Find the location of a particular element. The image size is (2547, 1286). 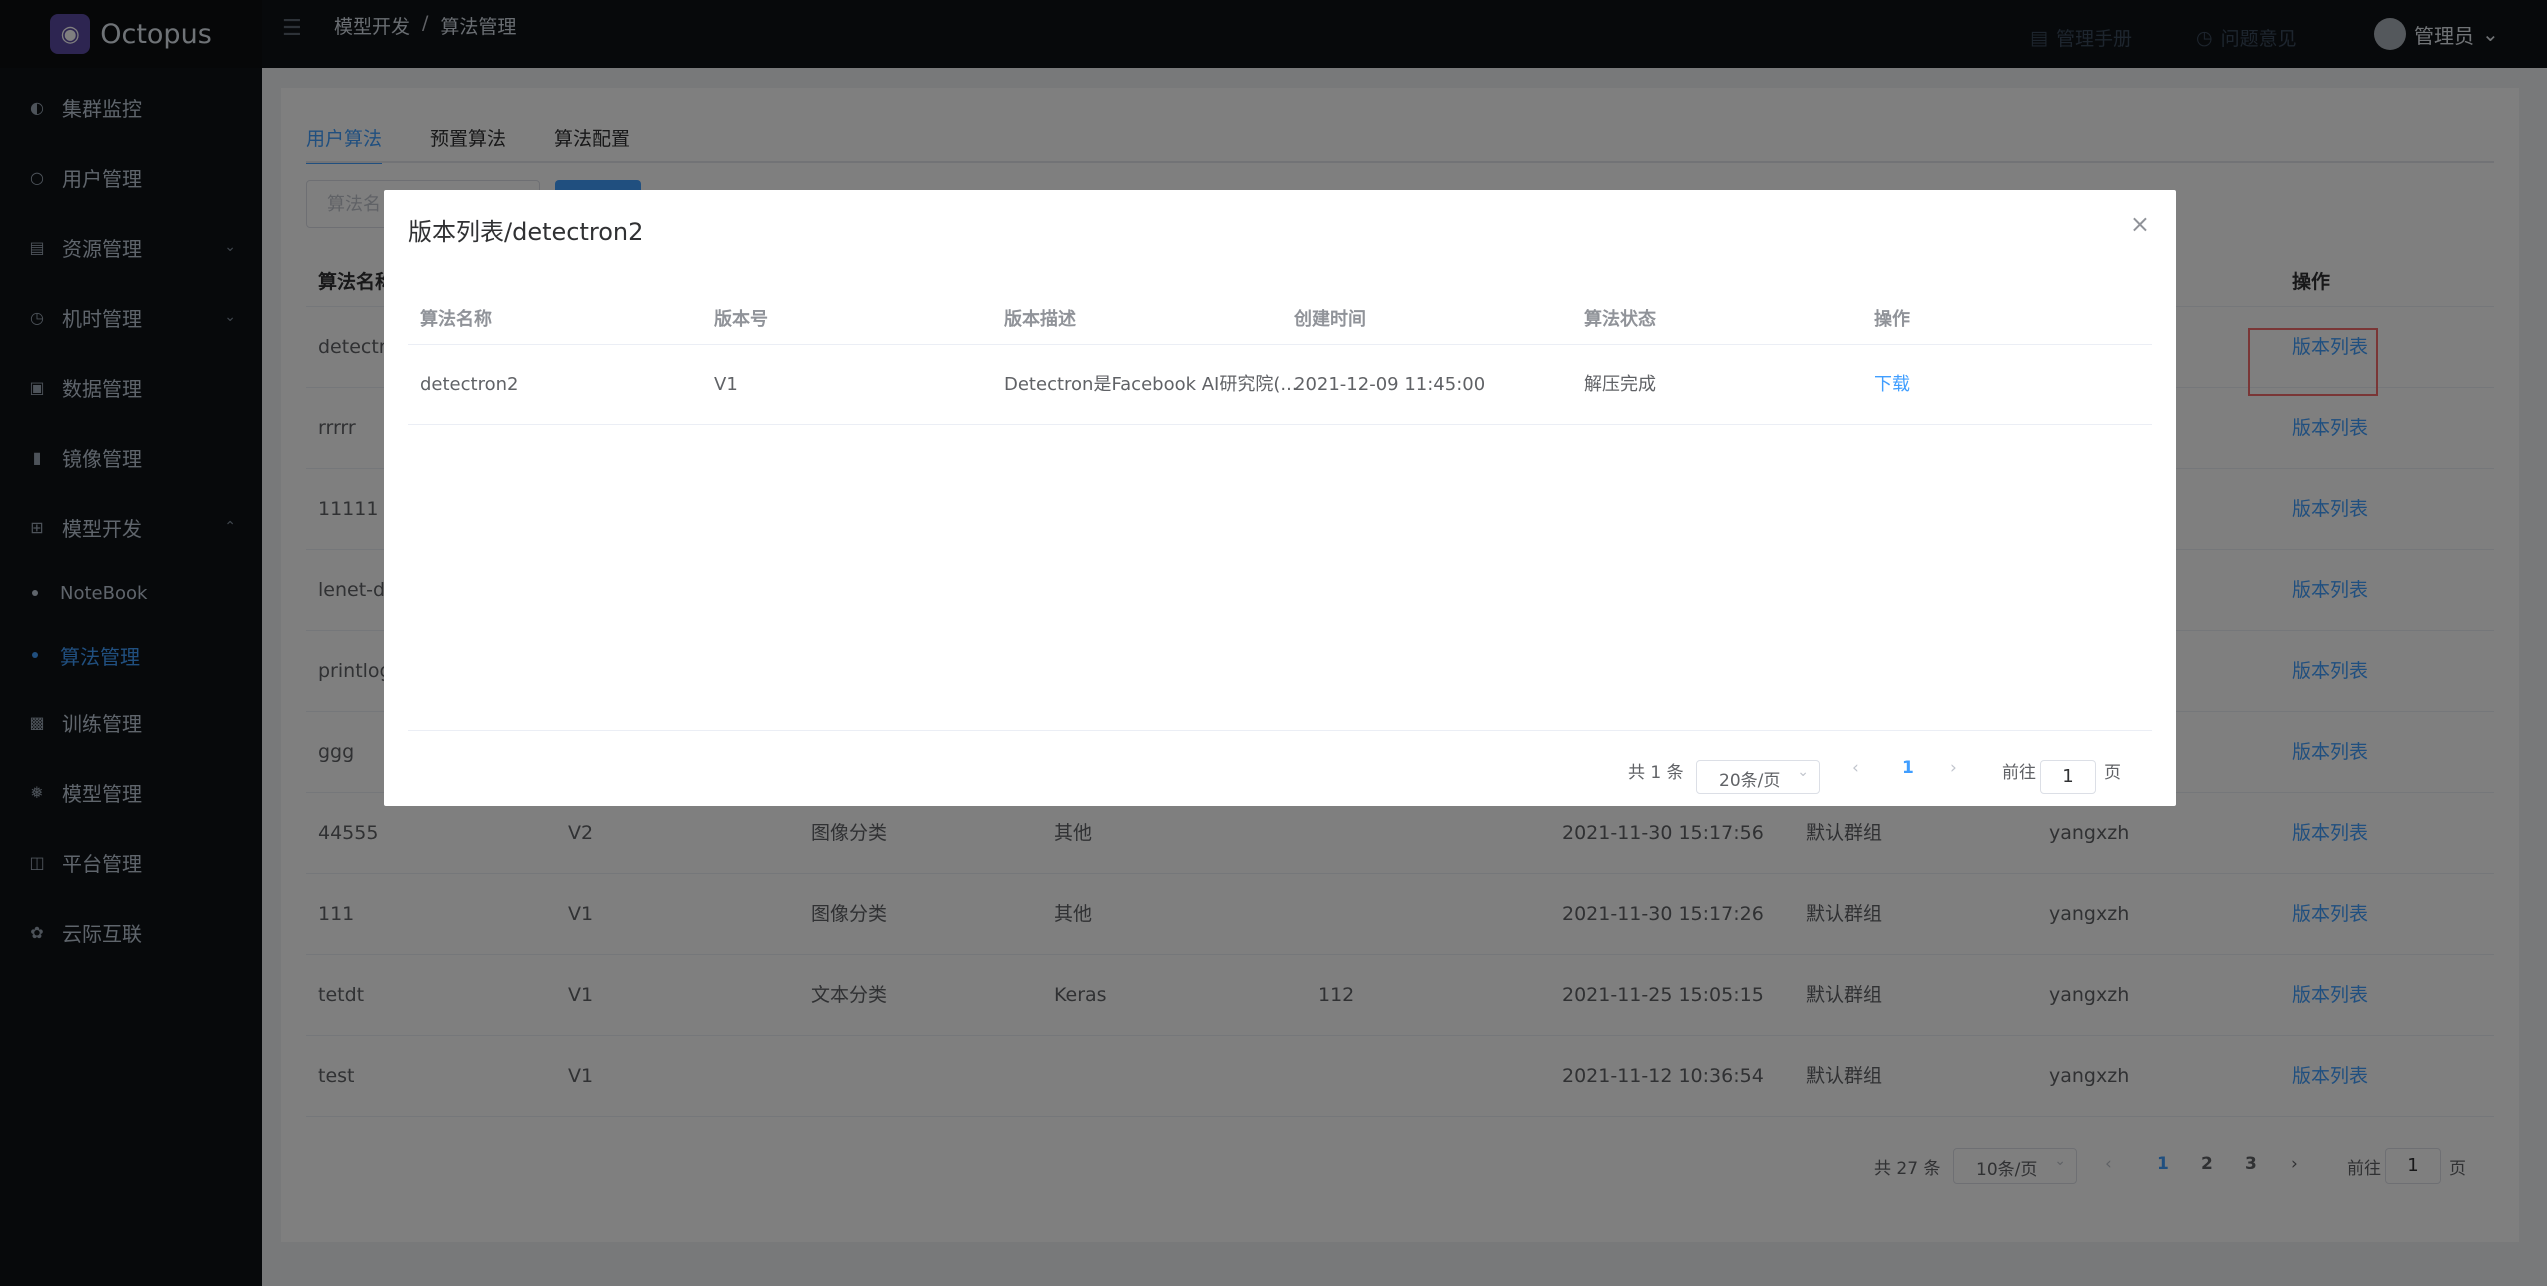

column-header-version: 版本号 is located at coordinates (741, 319).